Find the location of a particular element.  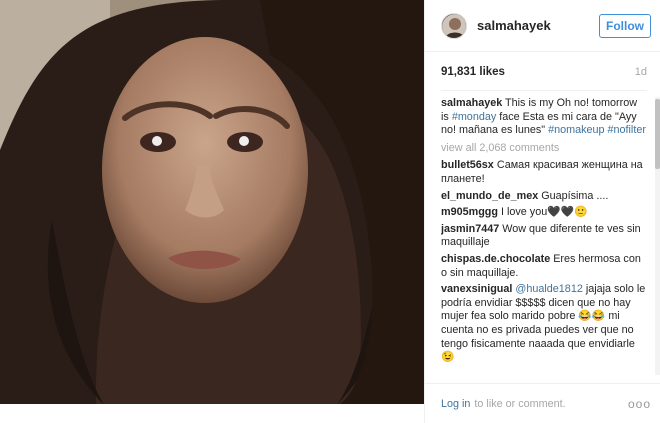

comment-username: jasmin7447 is located at coordinates (470, 229).